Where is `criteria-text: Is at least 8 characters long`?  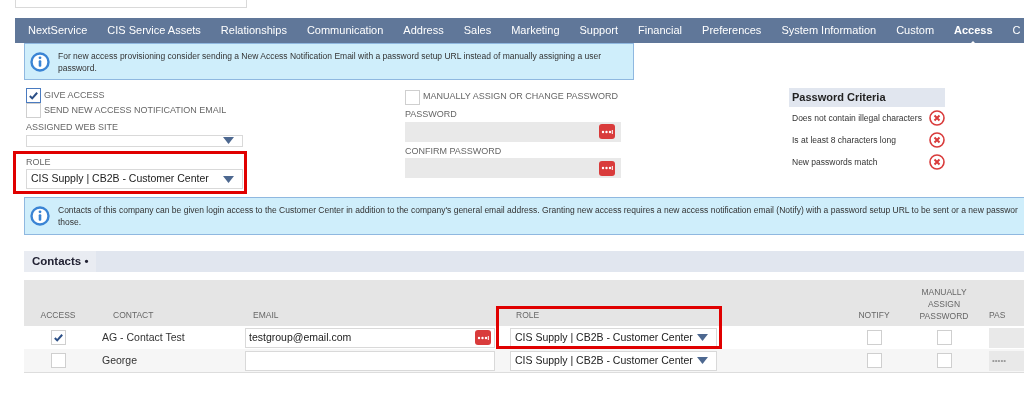 criteria-text: Is at least 8 characters long is located at coordinates (844, 140).